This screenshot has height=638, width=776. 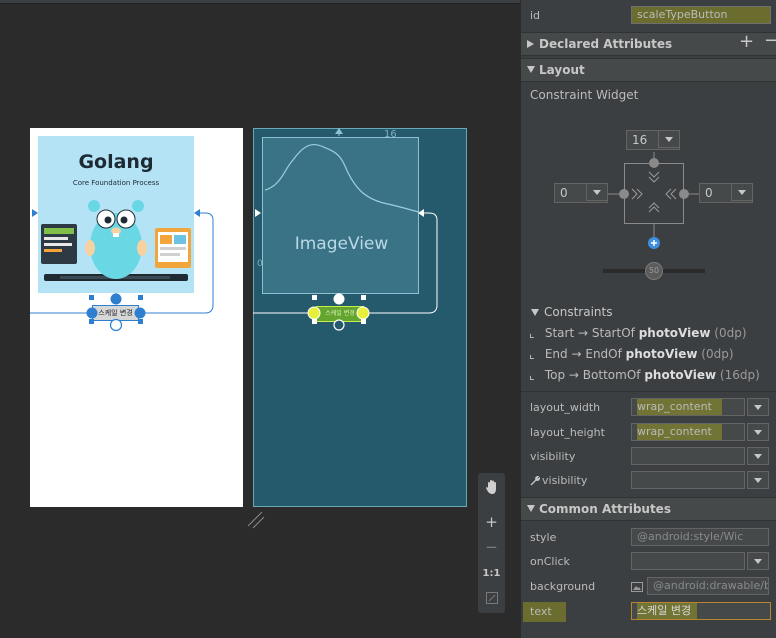 What do you see at coordinates (701, 15) in the screenshot?
I see `id-field: scaleTypeButton` at bounding box center [701, 15].